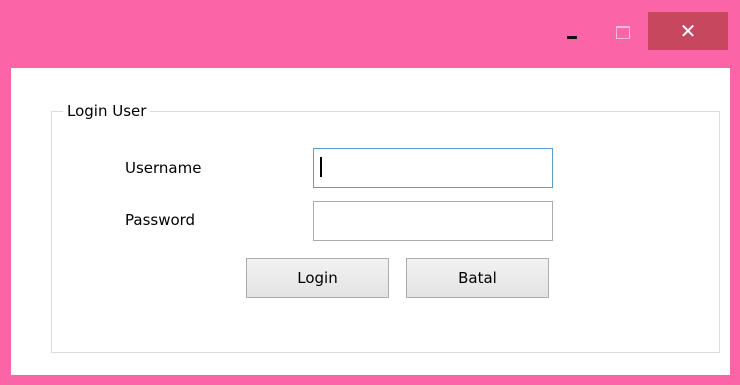  What do you see at coordinates (160, 220) in the screenshot?
I see `password-label: Password` at bounding box center [160, 220].